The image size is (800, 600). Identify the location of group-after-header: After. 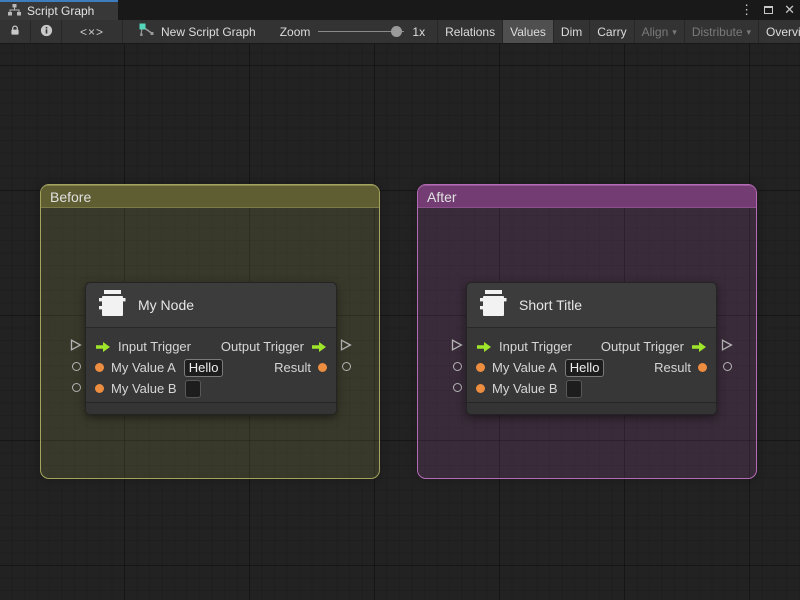
(587, 196).